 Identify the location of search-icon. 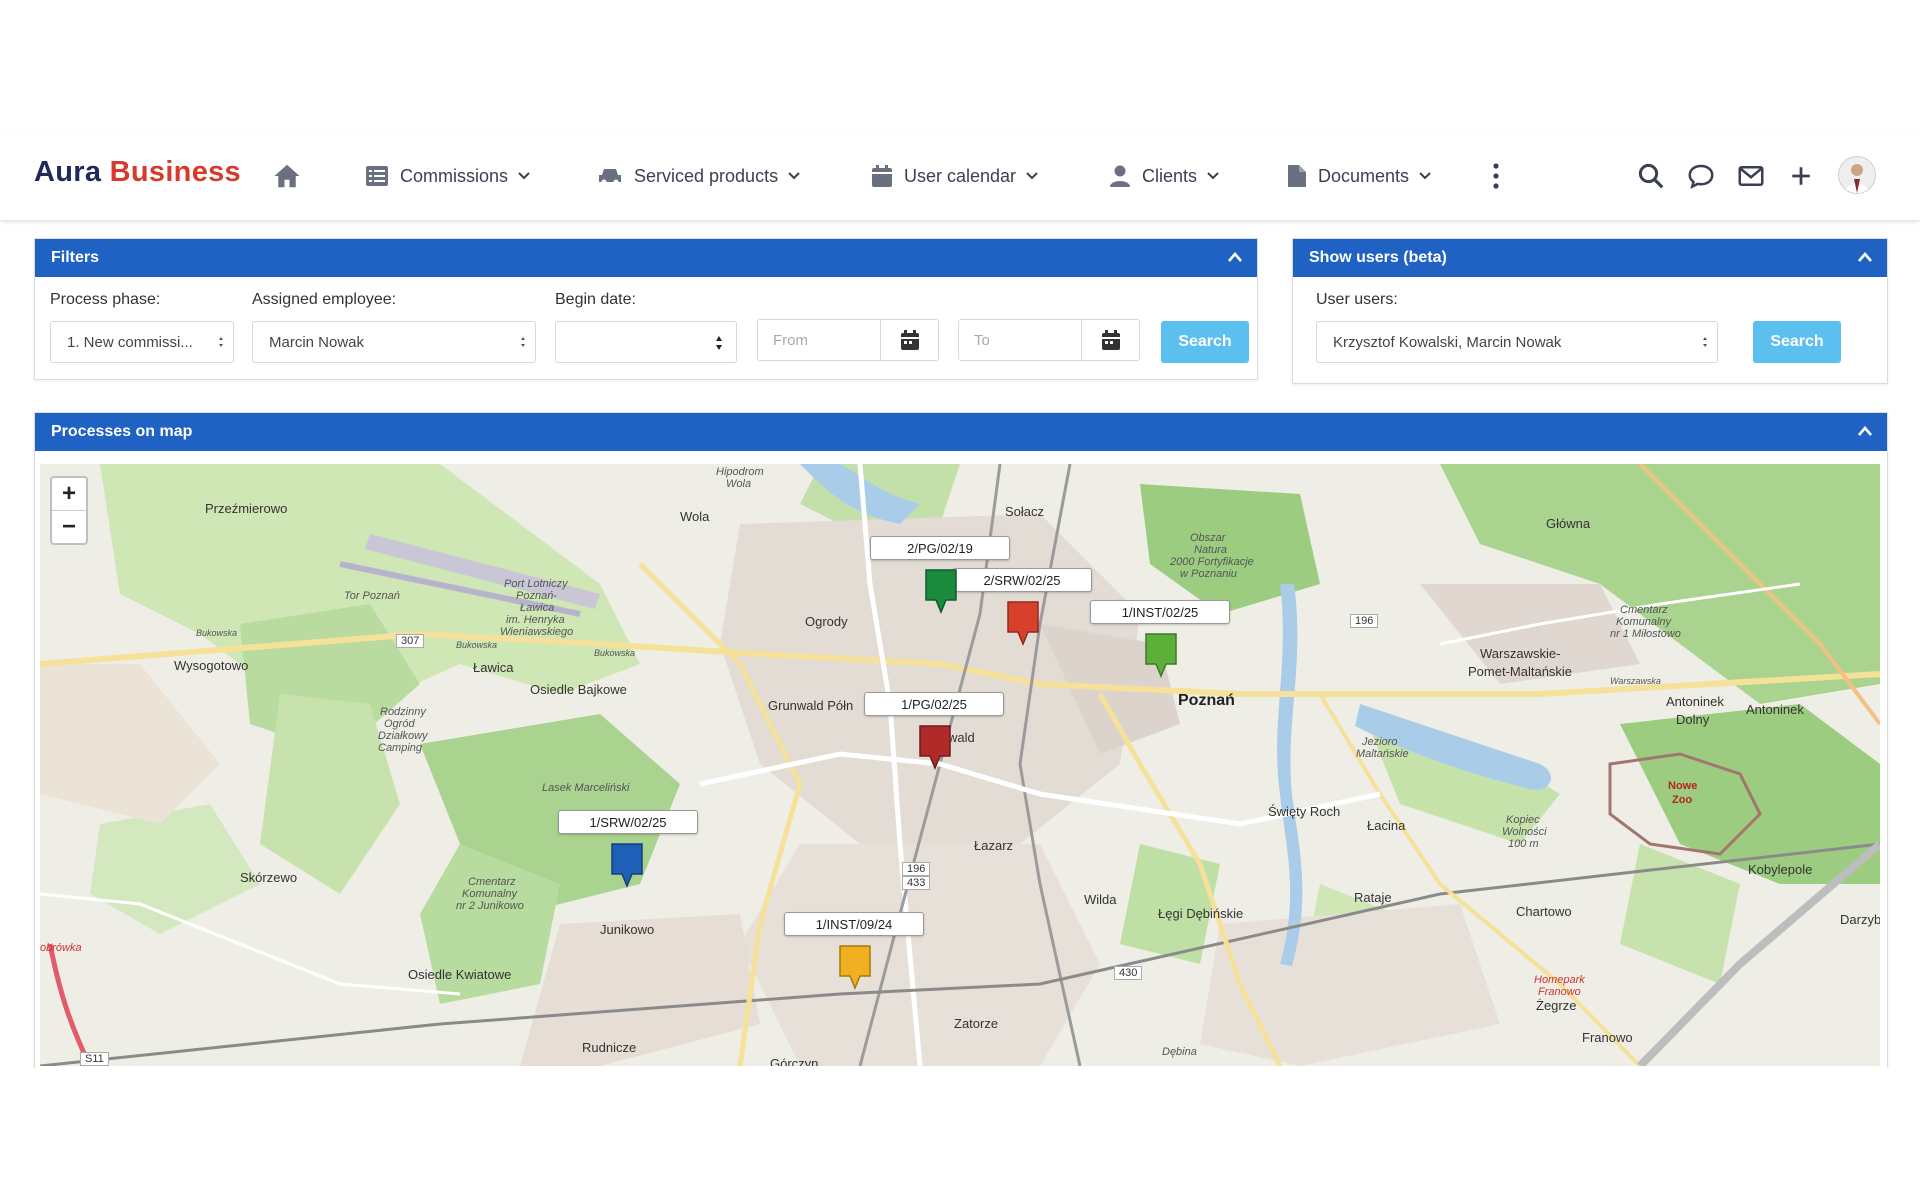
(1651, 176).